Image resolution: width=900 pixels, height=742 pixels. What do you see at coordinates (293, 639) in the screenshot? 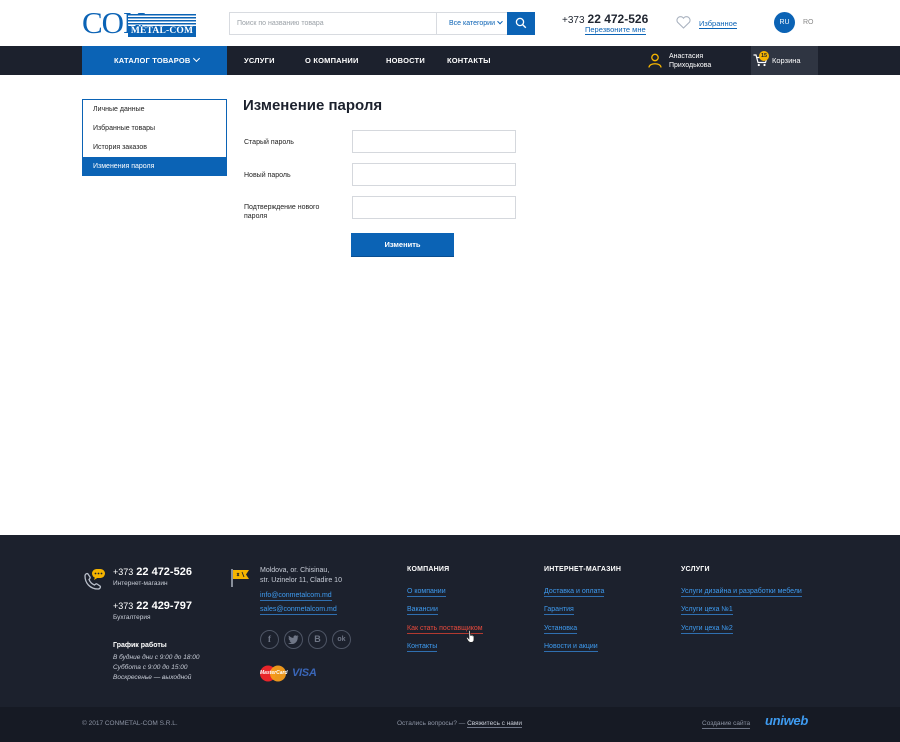
I see `twitter-icon` at bounding box center [293, 639].